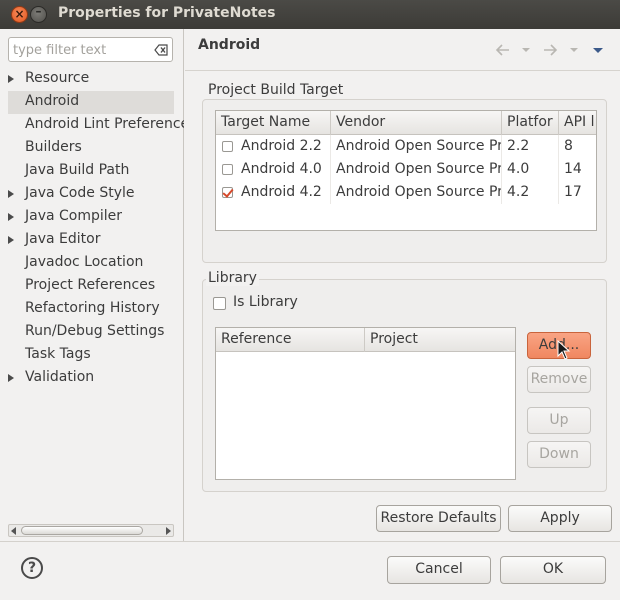 The height and width of the screenshot is (600, 620). What do you see at coordinates (440, 340) in the screenshot?
I see `column-project: Project` at bounding box center [440, 340].